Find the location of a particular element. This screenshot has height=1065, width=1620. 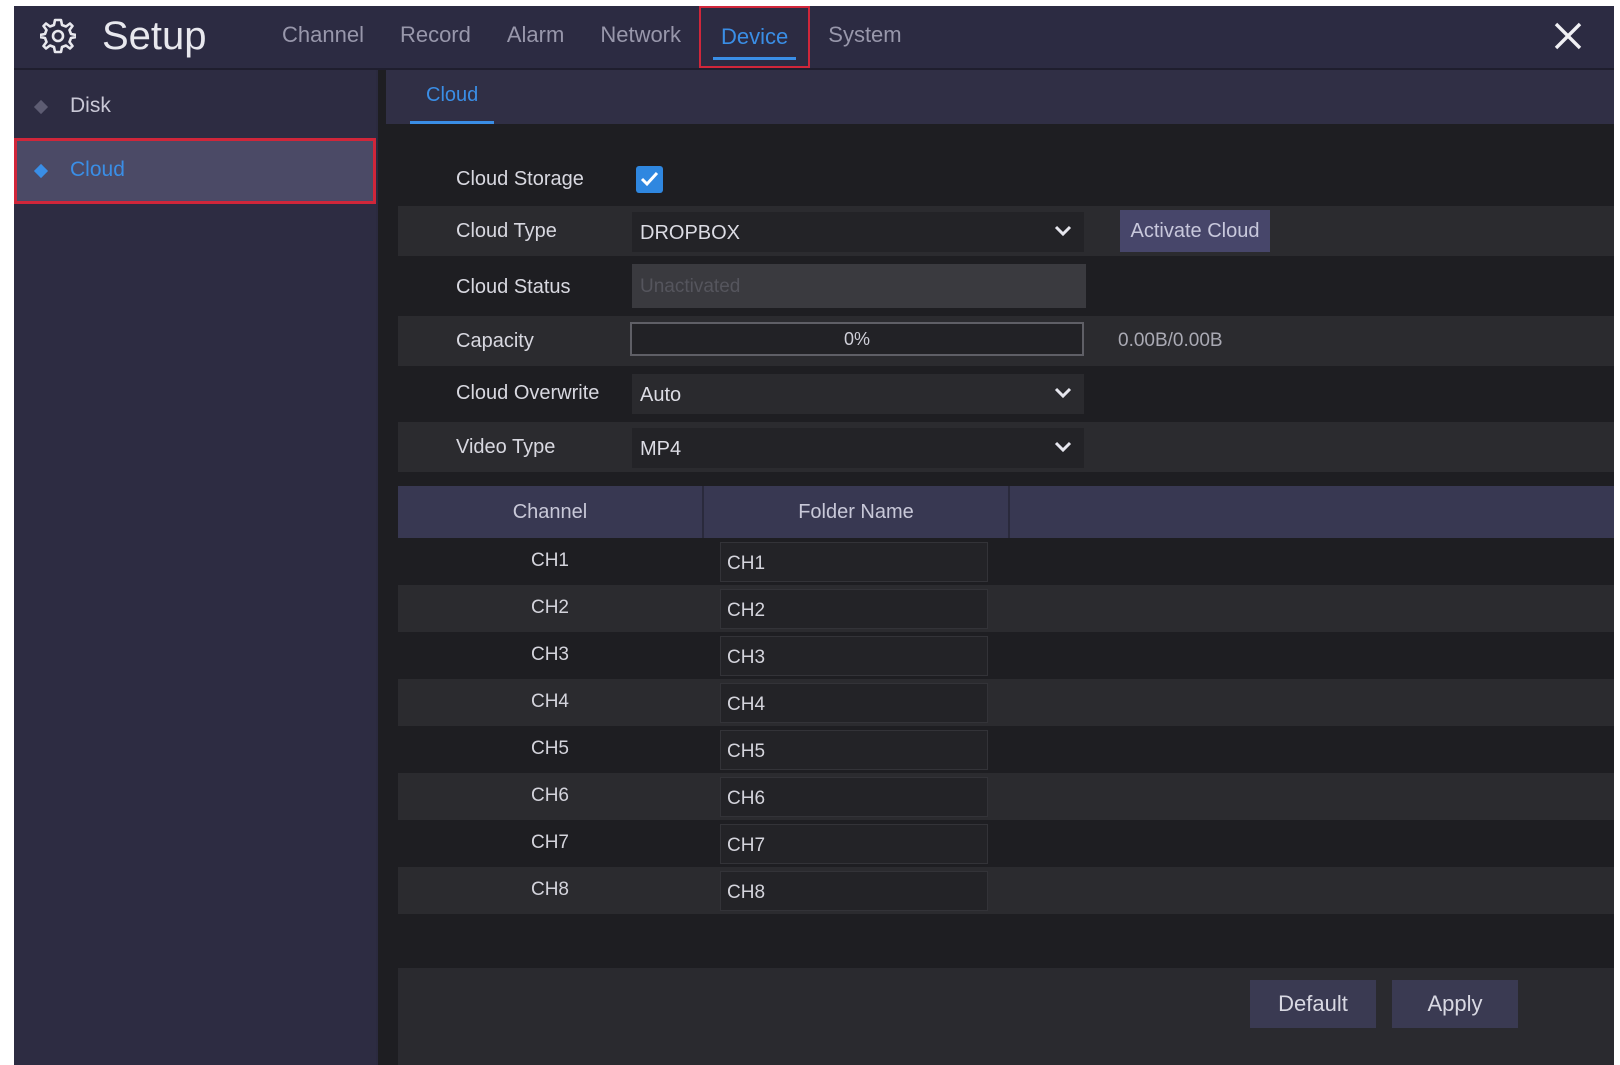

folder-name-value: CH2 is located at coordinates (746, 610).